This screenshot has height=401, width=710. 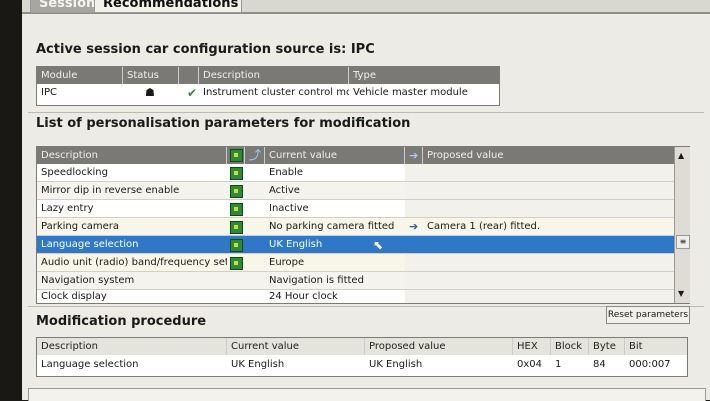 What do you see at coordinates (683, 242) in the screenshot?
I see `scroll-thumb: ≡` at bounding box center [683, 242].